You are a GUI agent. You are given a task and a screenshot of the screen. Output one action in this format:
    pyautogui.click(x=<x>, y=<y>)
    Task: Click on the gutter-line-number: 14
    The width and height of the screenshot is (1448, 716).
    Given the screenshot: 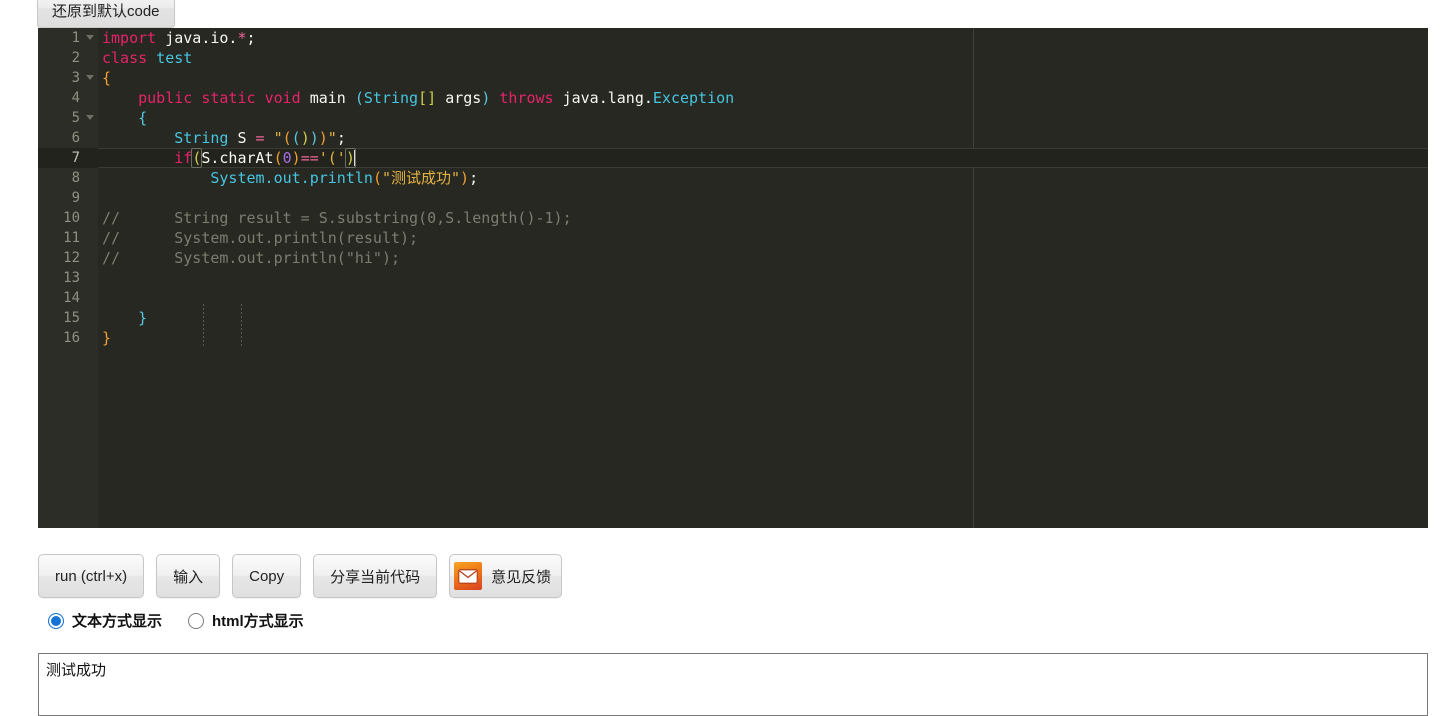 What is the action you would take?
    pyautogui.click(x=68, y=298)
    